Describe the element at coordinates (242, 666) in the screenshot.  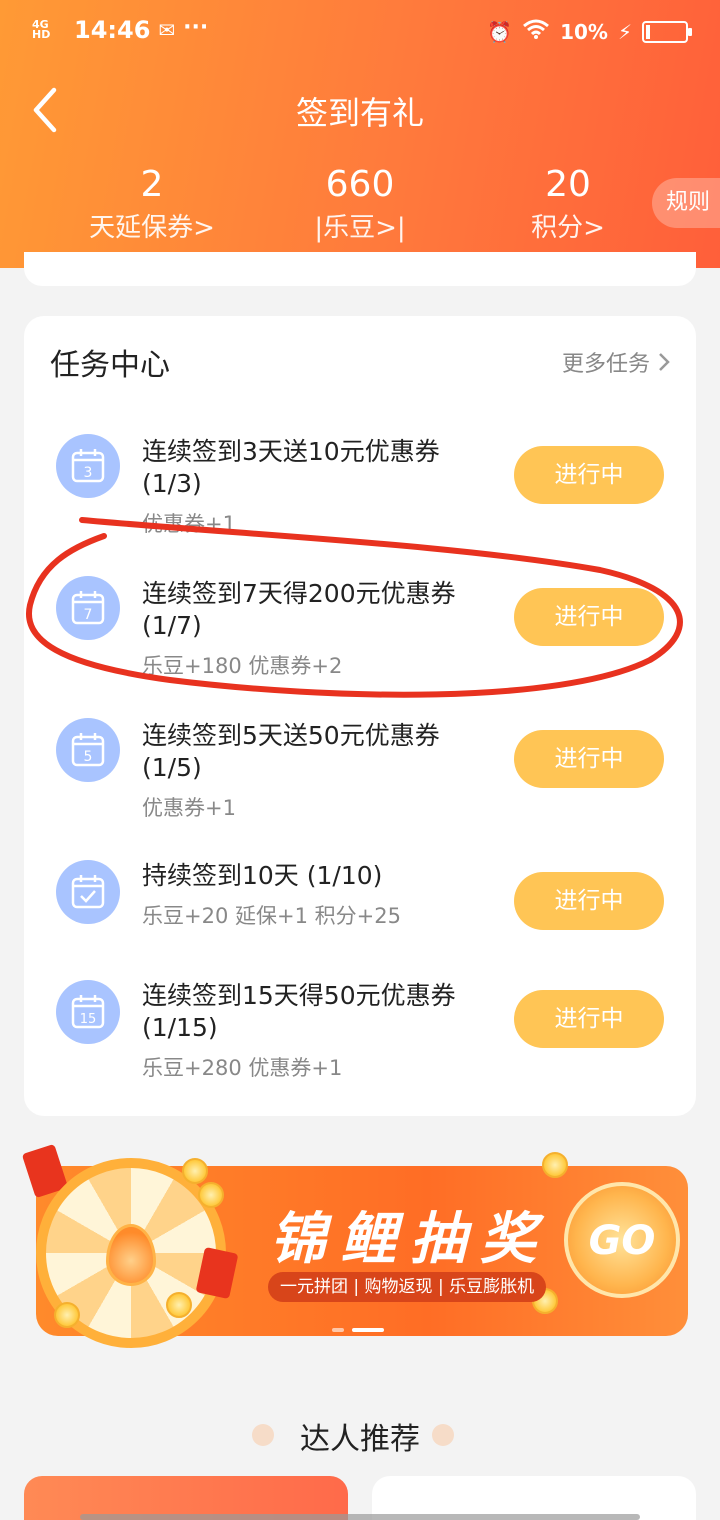
I see `task-reward: 乐豆+180 优惠券+2` at that location.